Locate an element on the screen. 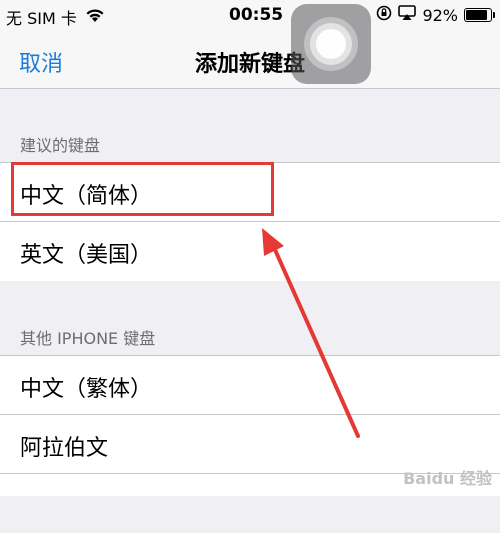 This screenshot has width=500, height=533. watermark: Baidu 经验 is located at coordinates (447, 478).